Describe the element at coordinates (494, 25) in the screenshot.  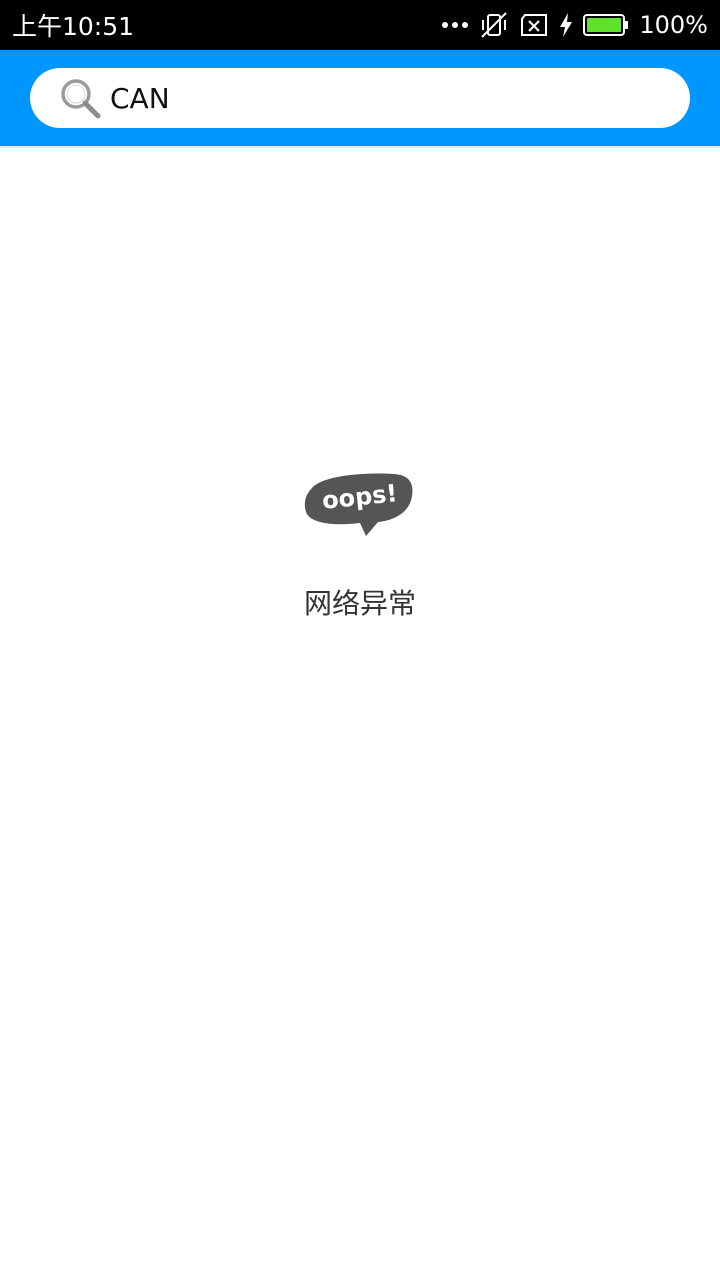
I see `vibrate-off-icon` at that location.